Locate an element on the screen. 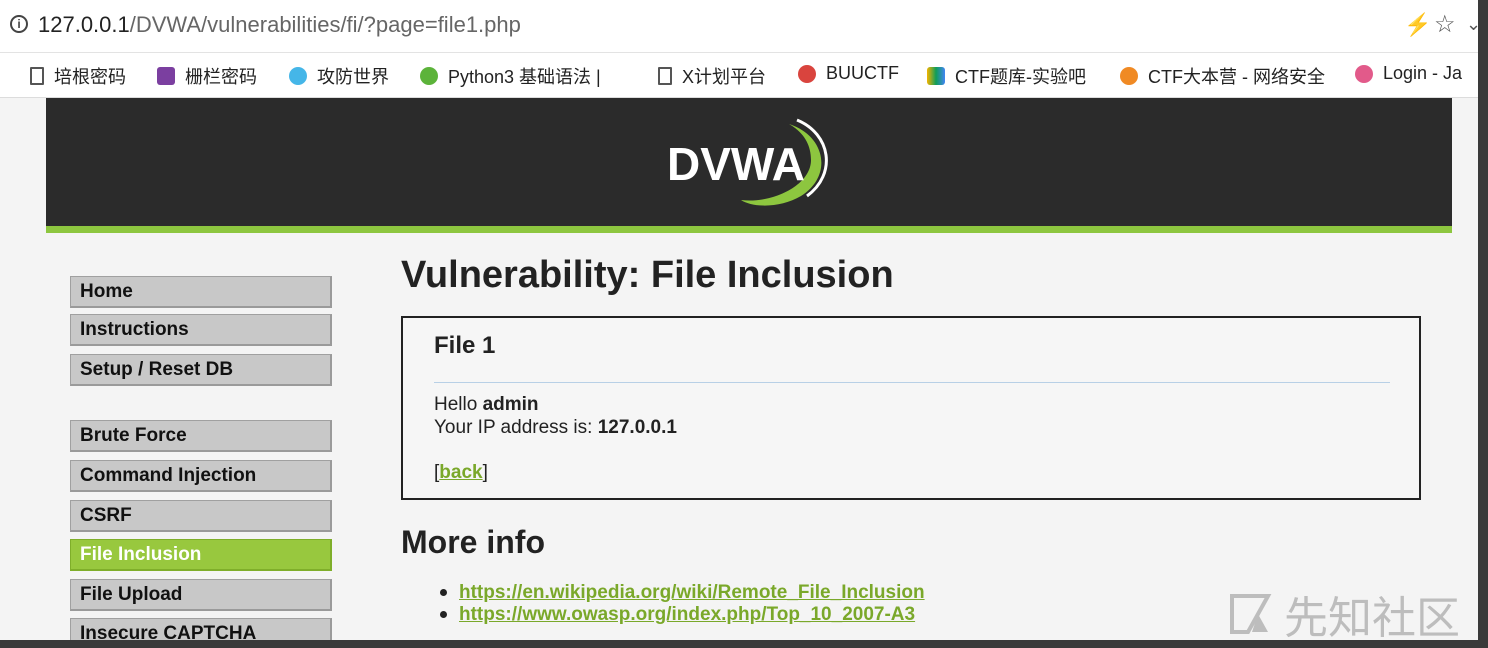 The width and height of the screenshot is (1488, 648). menu-item-brute-force: Brute Force is located at coordinates (201, 436).